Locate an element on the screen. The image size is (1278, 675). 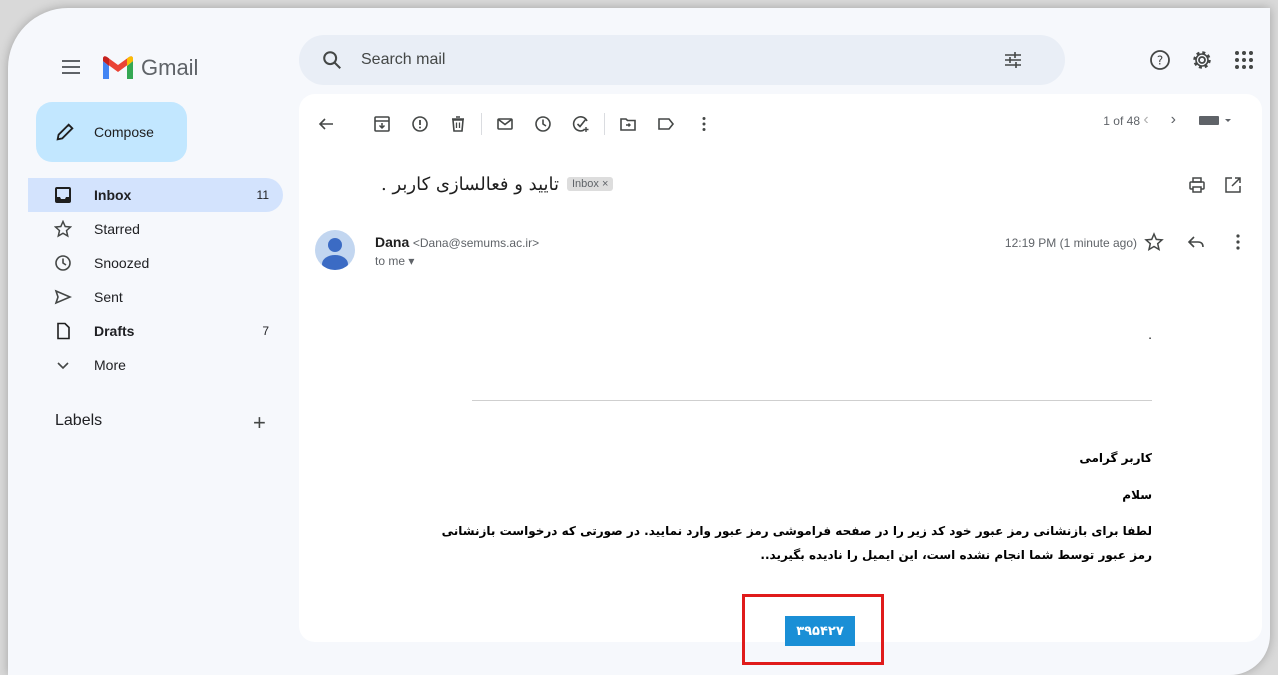
sender-line: Dana <Dana@semums.ac.ir> is located at coordinates (457, 242).